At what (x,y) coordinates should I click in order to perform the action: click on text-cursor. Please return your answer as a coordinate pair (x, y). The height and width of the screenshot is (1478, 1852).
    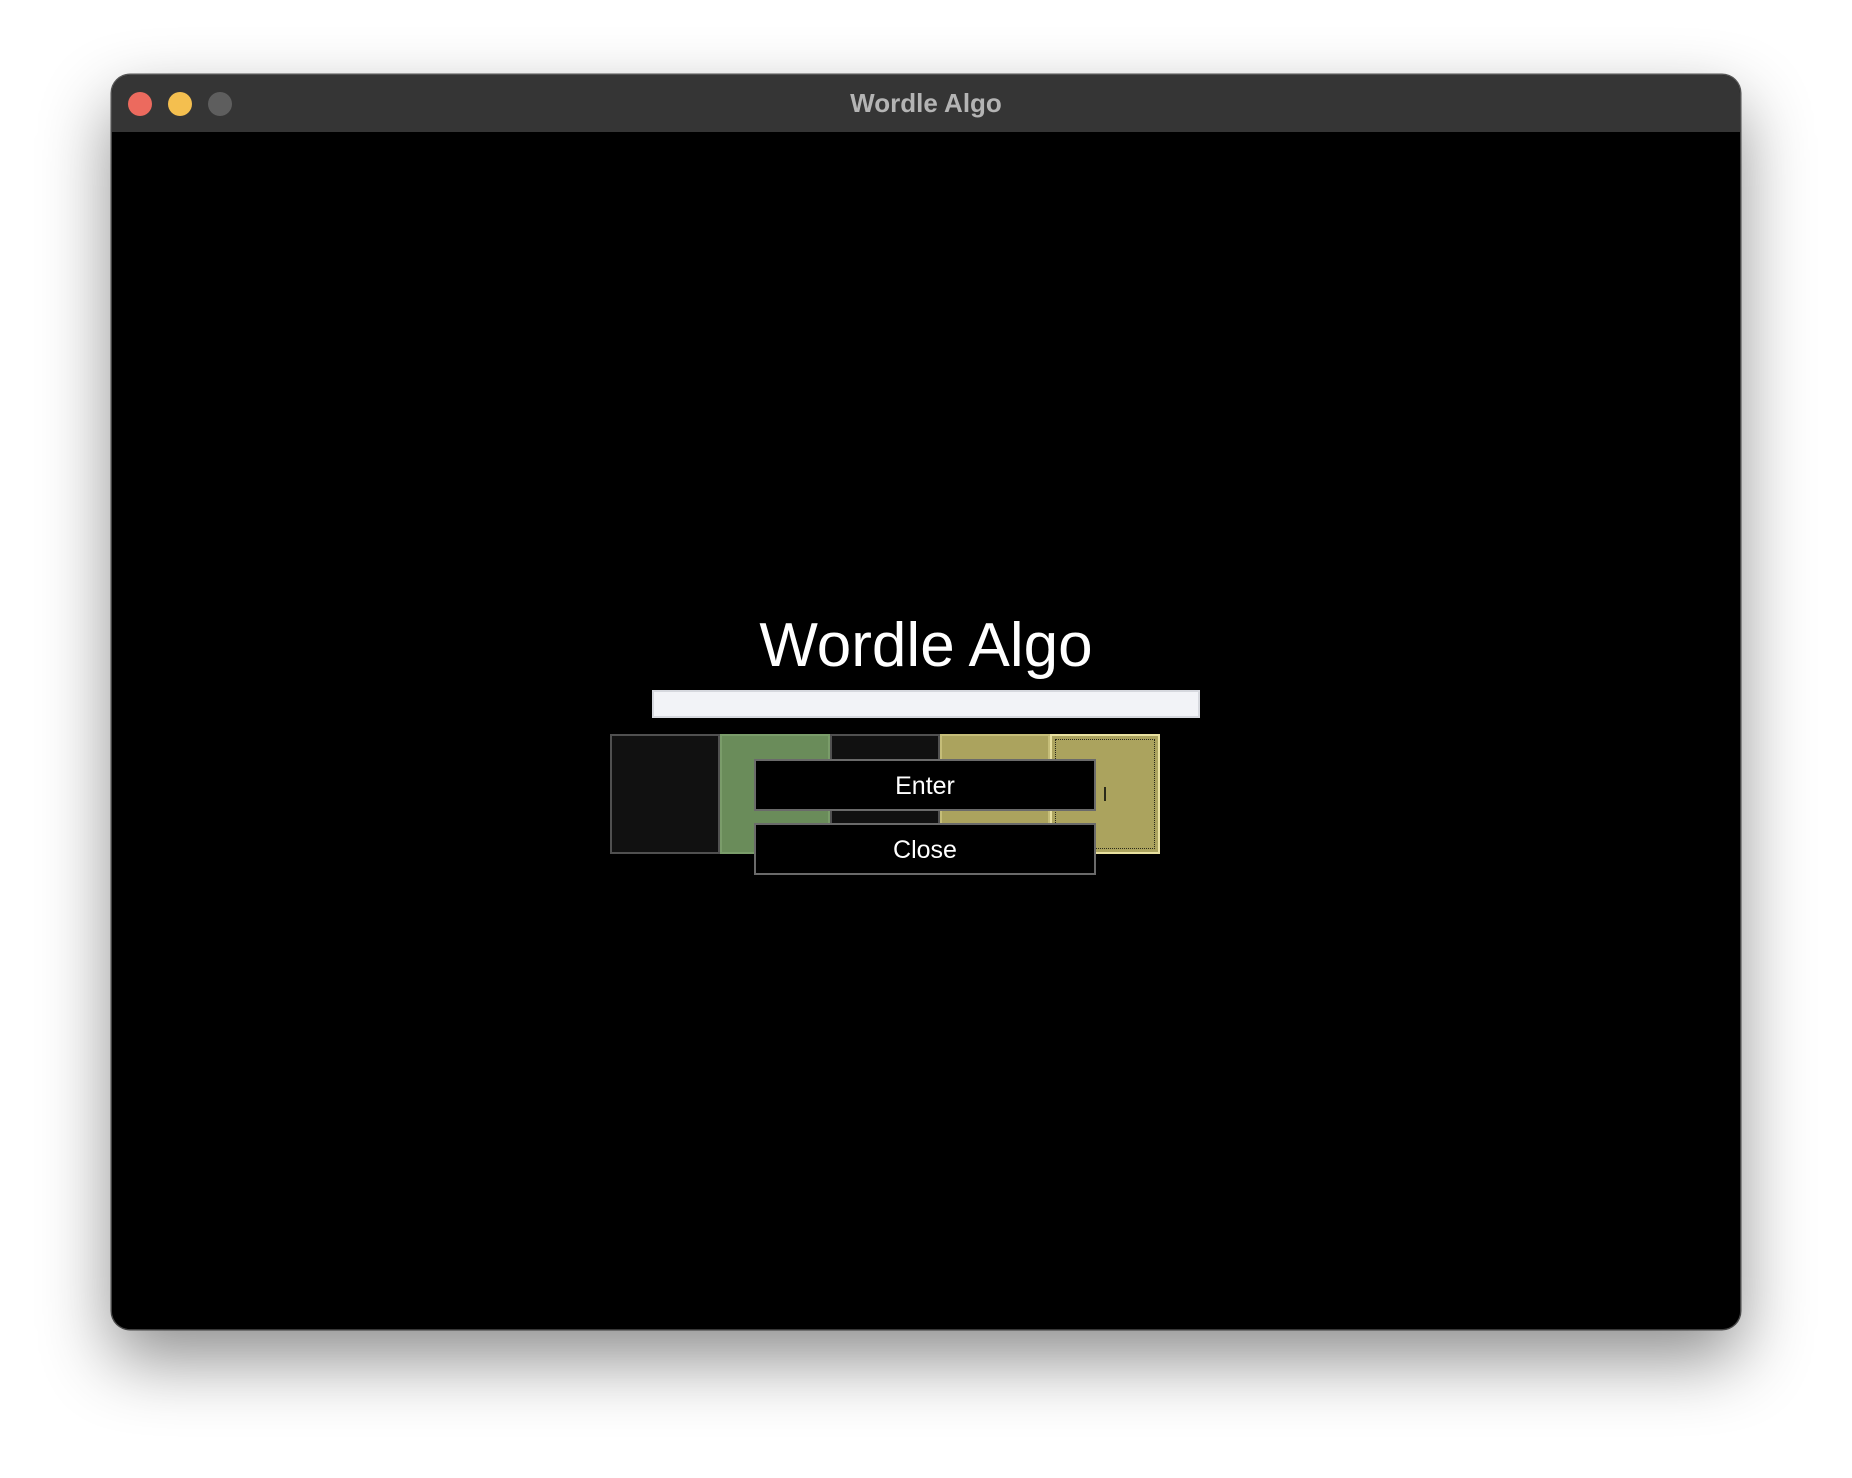
    Looking at the image, I should click on (1105, 794).